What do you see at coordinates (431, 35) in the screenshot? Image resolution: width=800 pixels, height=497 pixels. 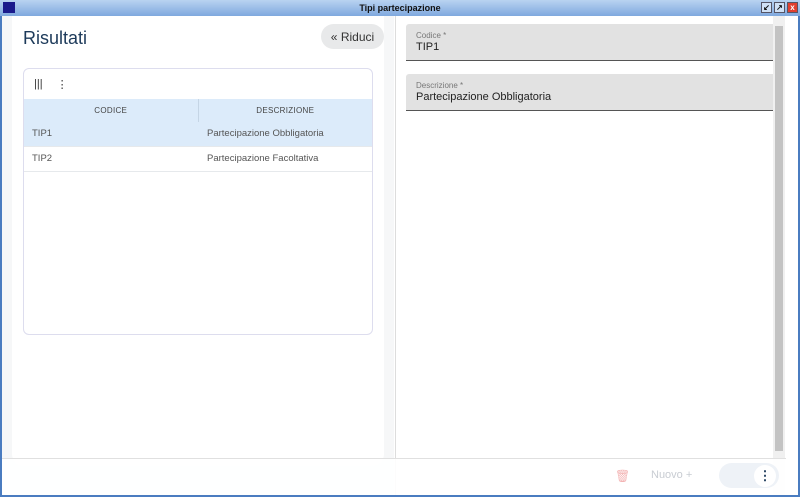 I see `codice-label: Codice *` at bounding box center [431, 35].